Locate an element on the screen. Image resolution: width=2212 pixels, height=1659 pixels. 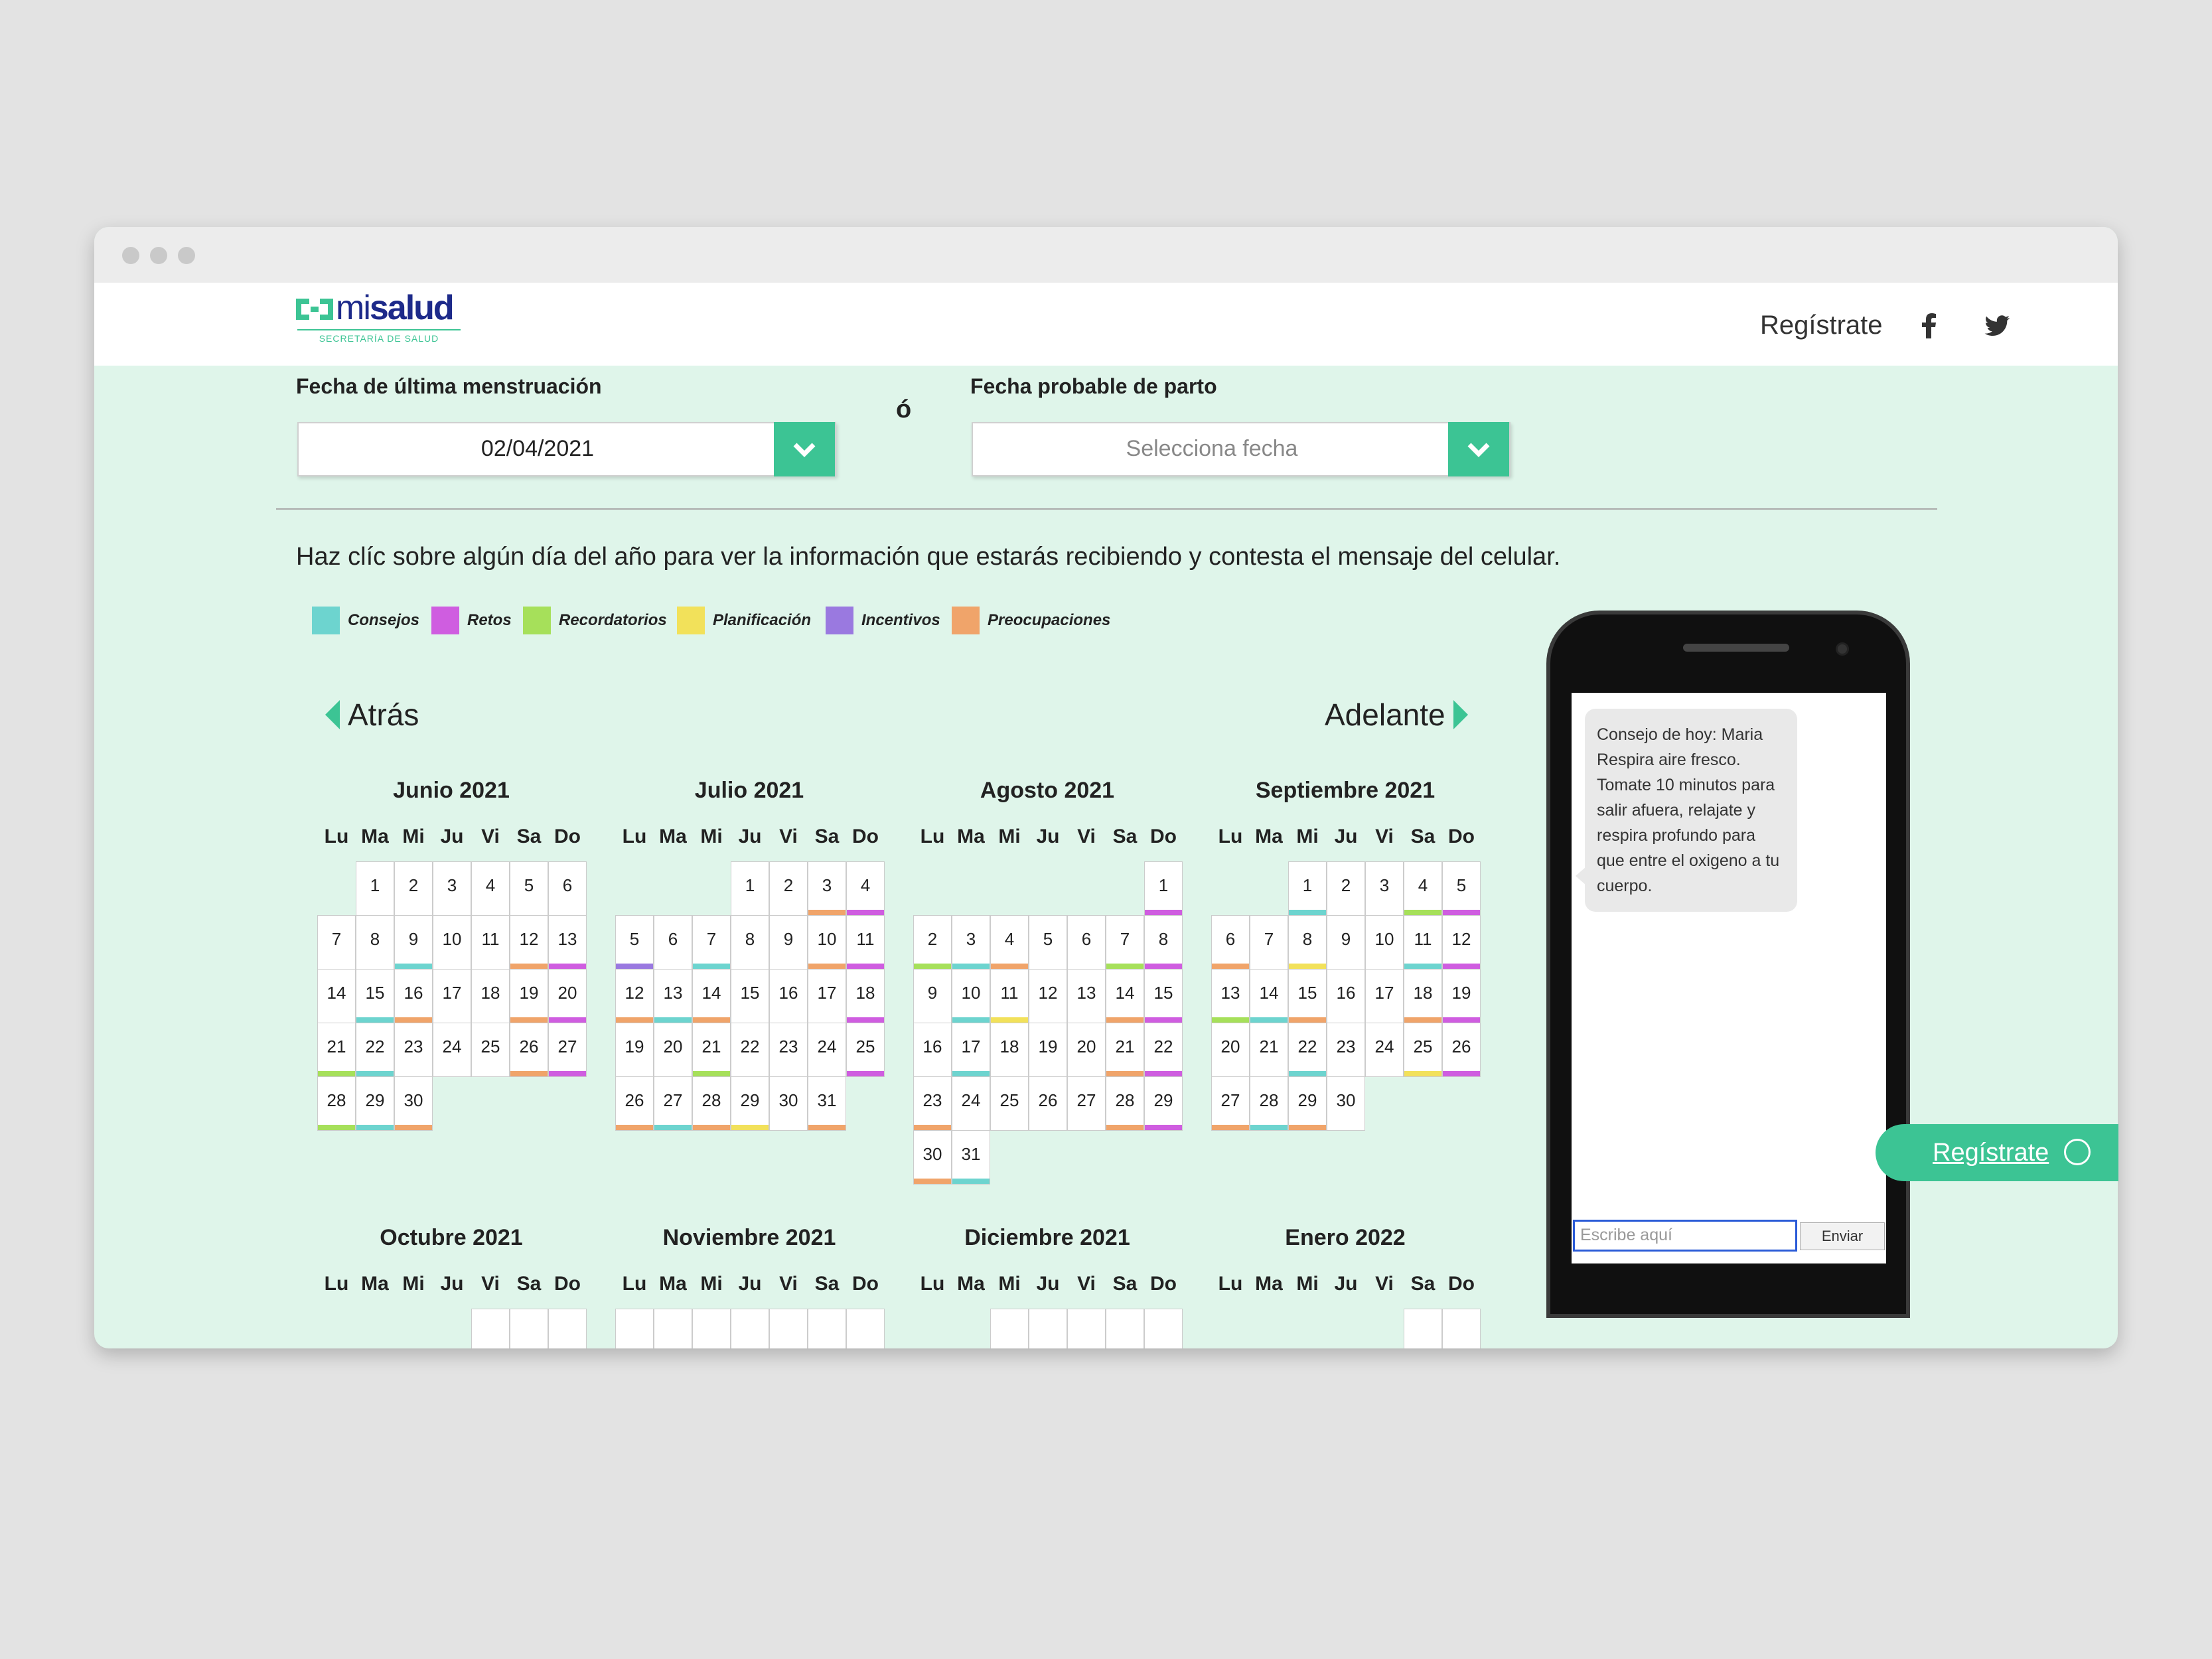
calendar-day: 26 is located at coordinates (634, 1103).